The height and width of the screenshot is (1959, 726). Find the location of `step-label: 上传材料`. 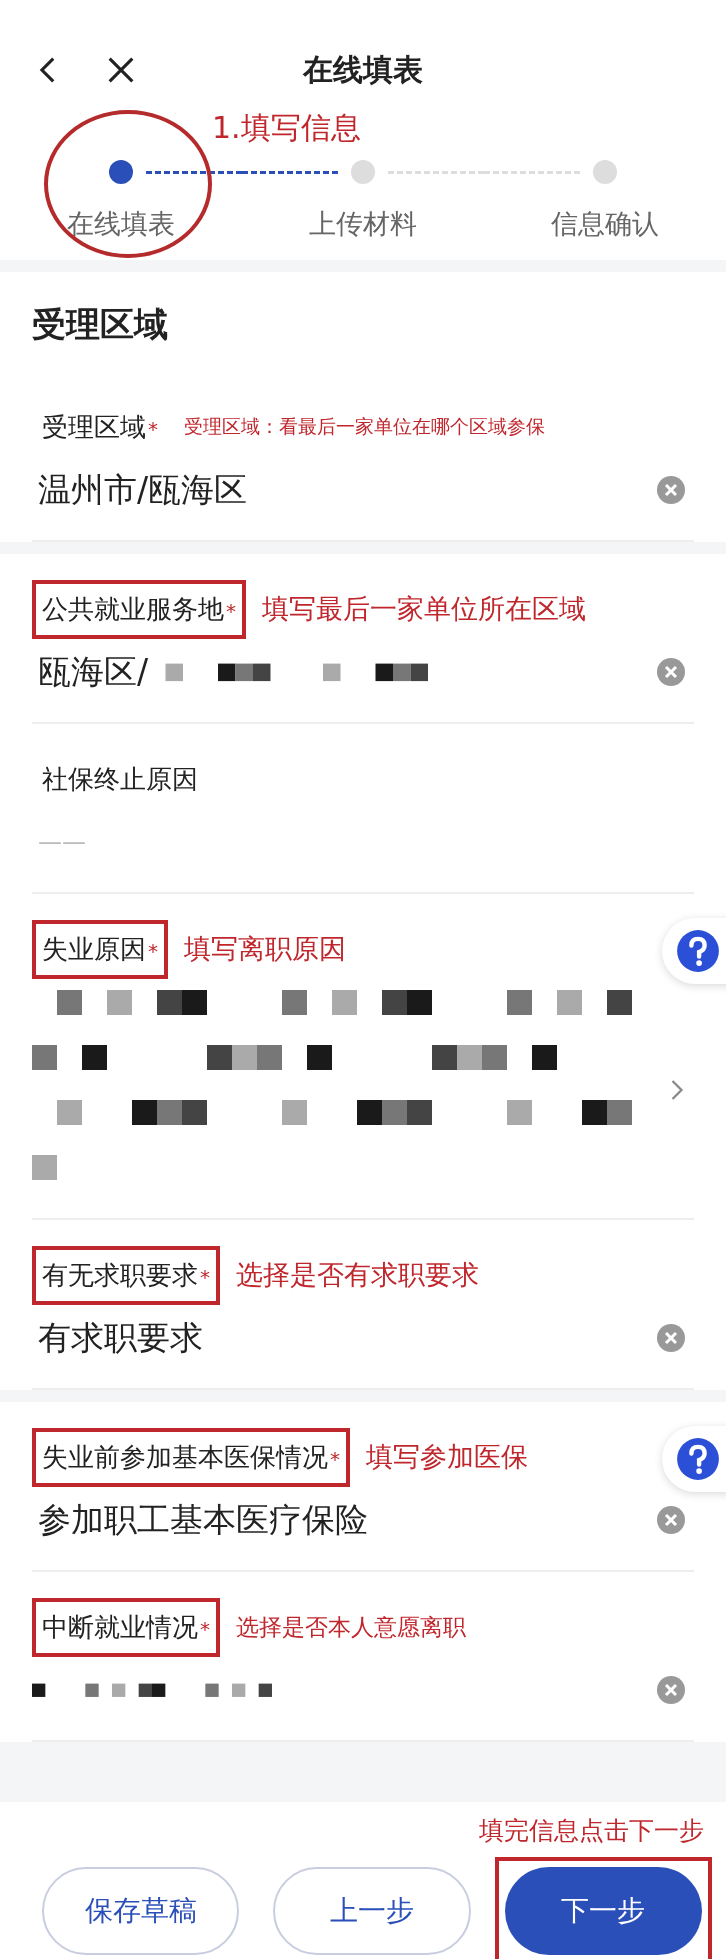

step-label: 上传材料 is located at coordinates (363, 224).